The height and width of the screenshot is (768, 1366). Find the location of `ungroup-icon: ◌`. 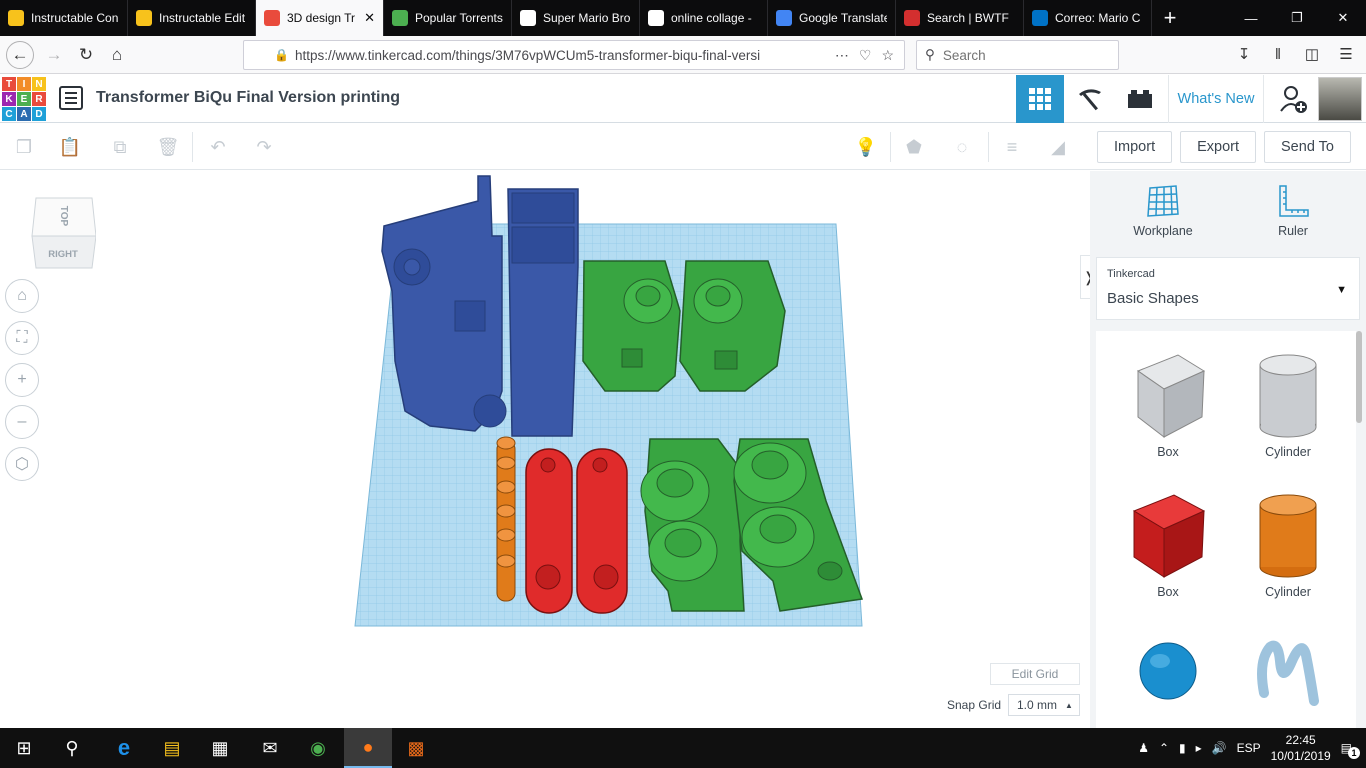

ungroup-icon: ◌ is located at coordinates (962, 147).